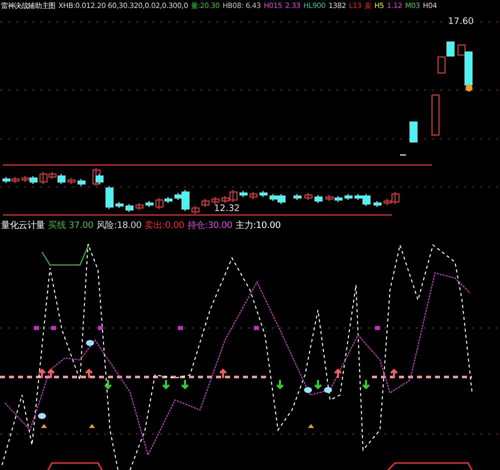 The width and height of the screenshot is (500, 470). I want to click on indicator-value: 买线, so click(57, 226).